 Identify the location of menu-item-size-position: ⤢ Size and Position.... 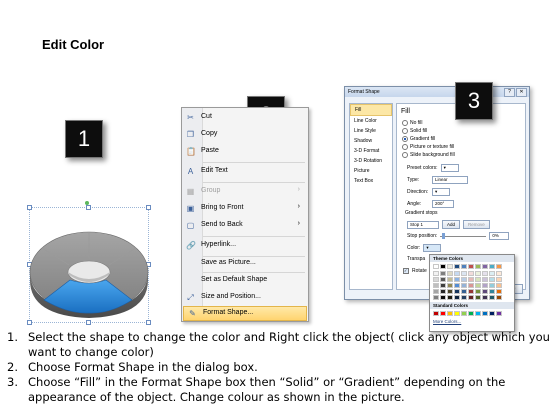
(245, 297).